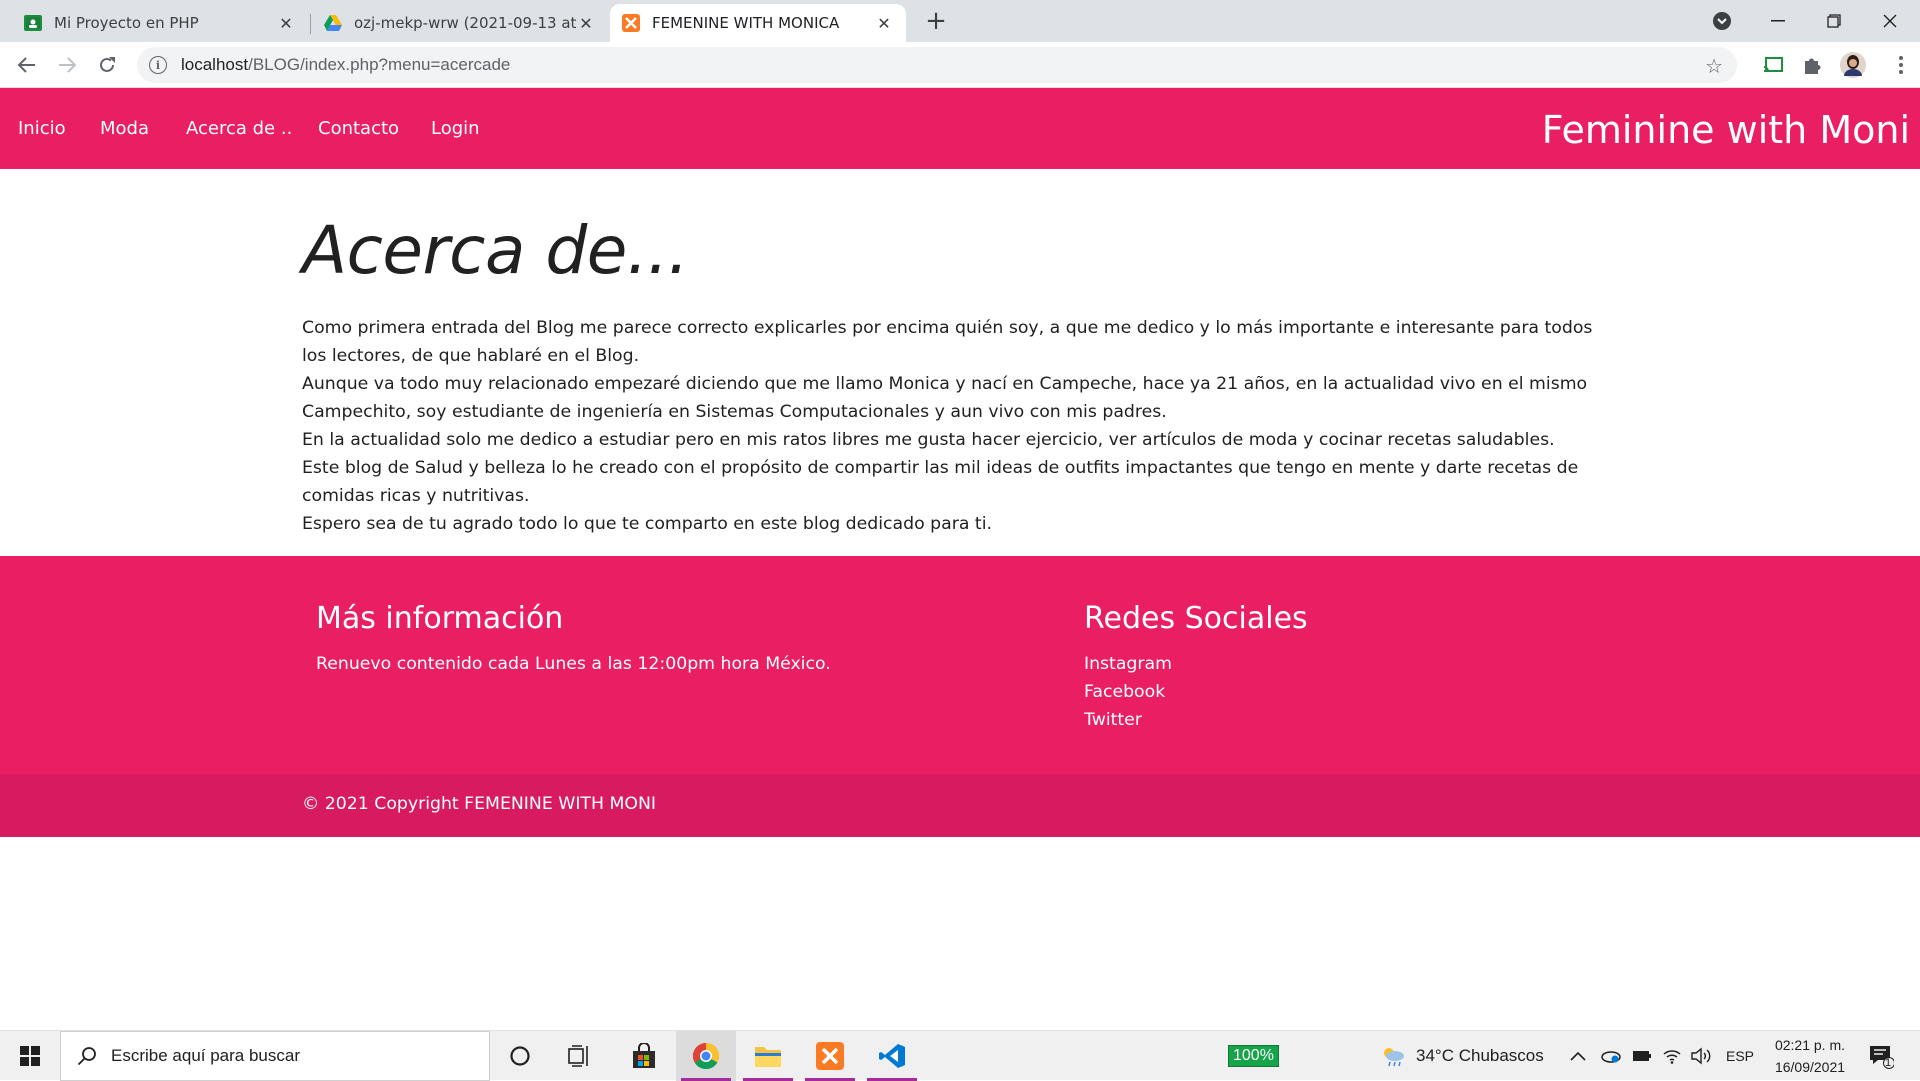  What do you see at coordinates (310, 24) in the screenshot?
I see `tab-separator` at bounding box center [310, 24].